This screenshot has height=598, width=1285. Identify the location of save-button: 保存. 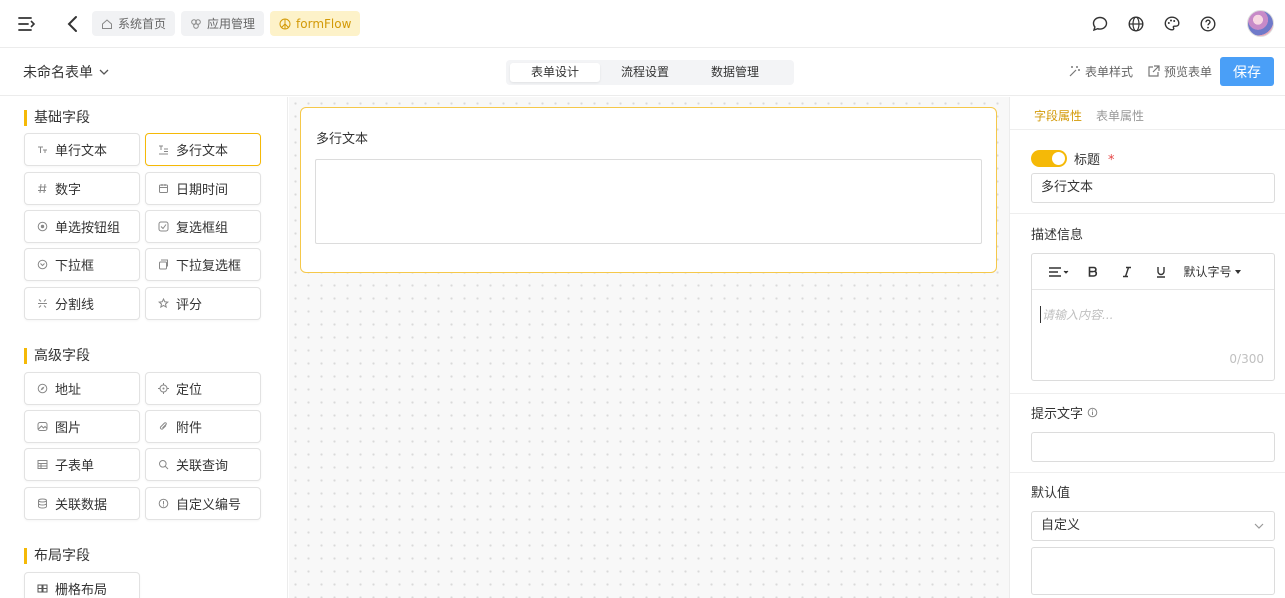
(1247, 71).